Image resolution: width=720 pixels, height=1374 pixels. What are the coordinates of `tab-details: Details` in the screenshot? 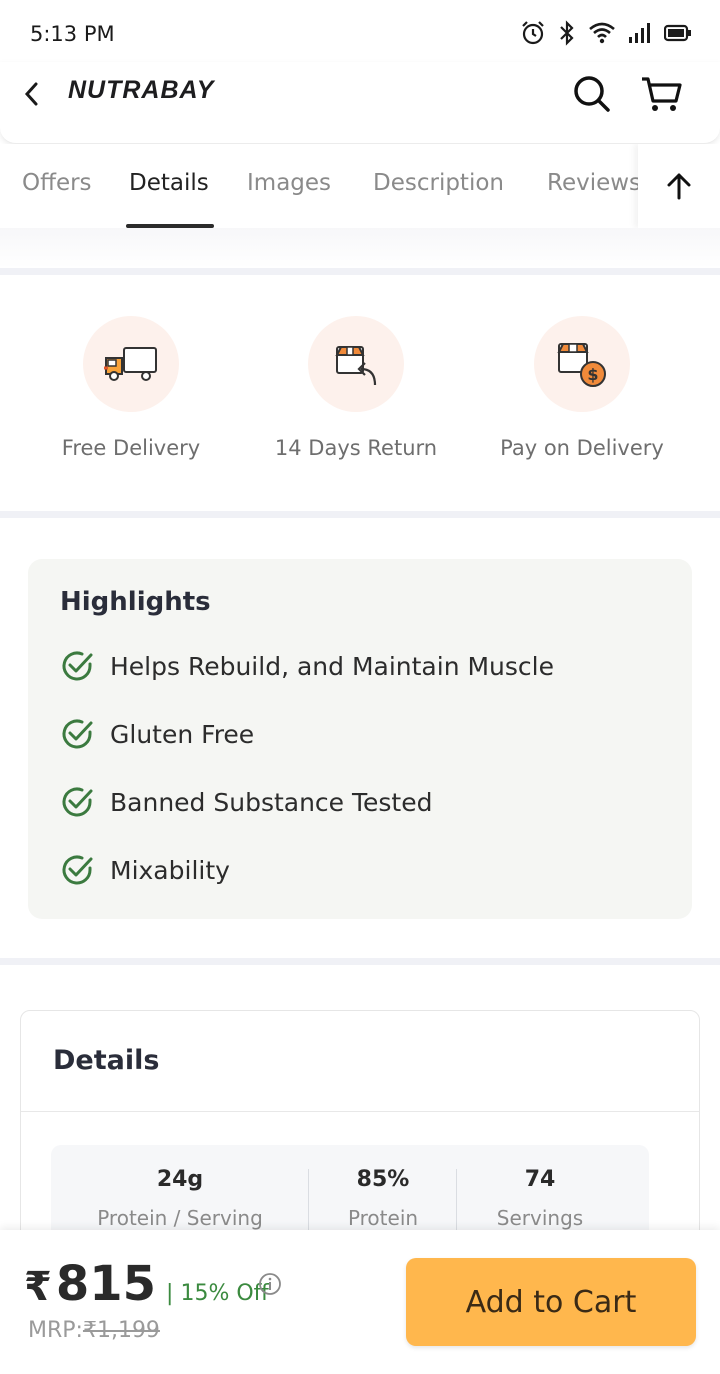 It's located at (169, 183).